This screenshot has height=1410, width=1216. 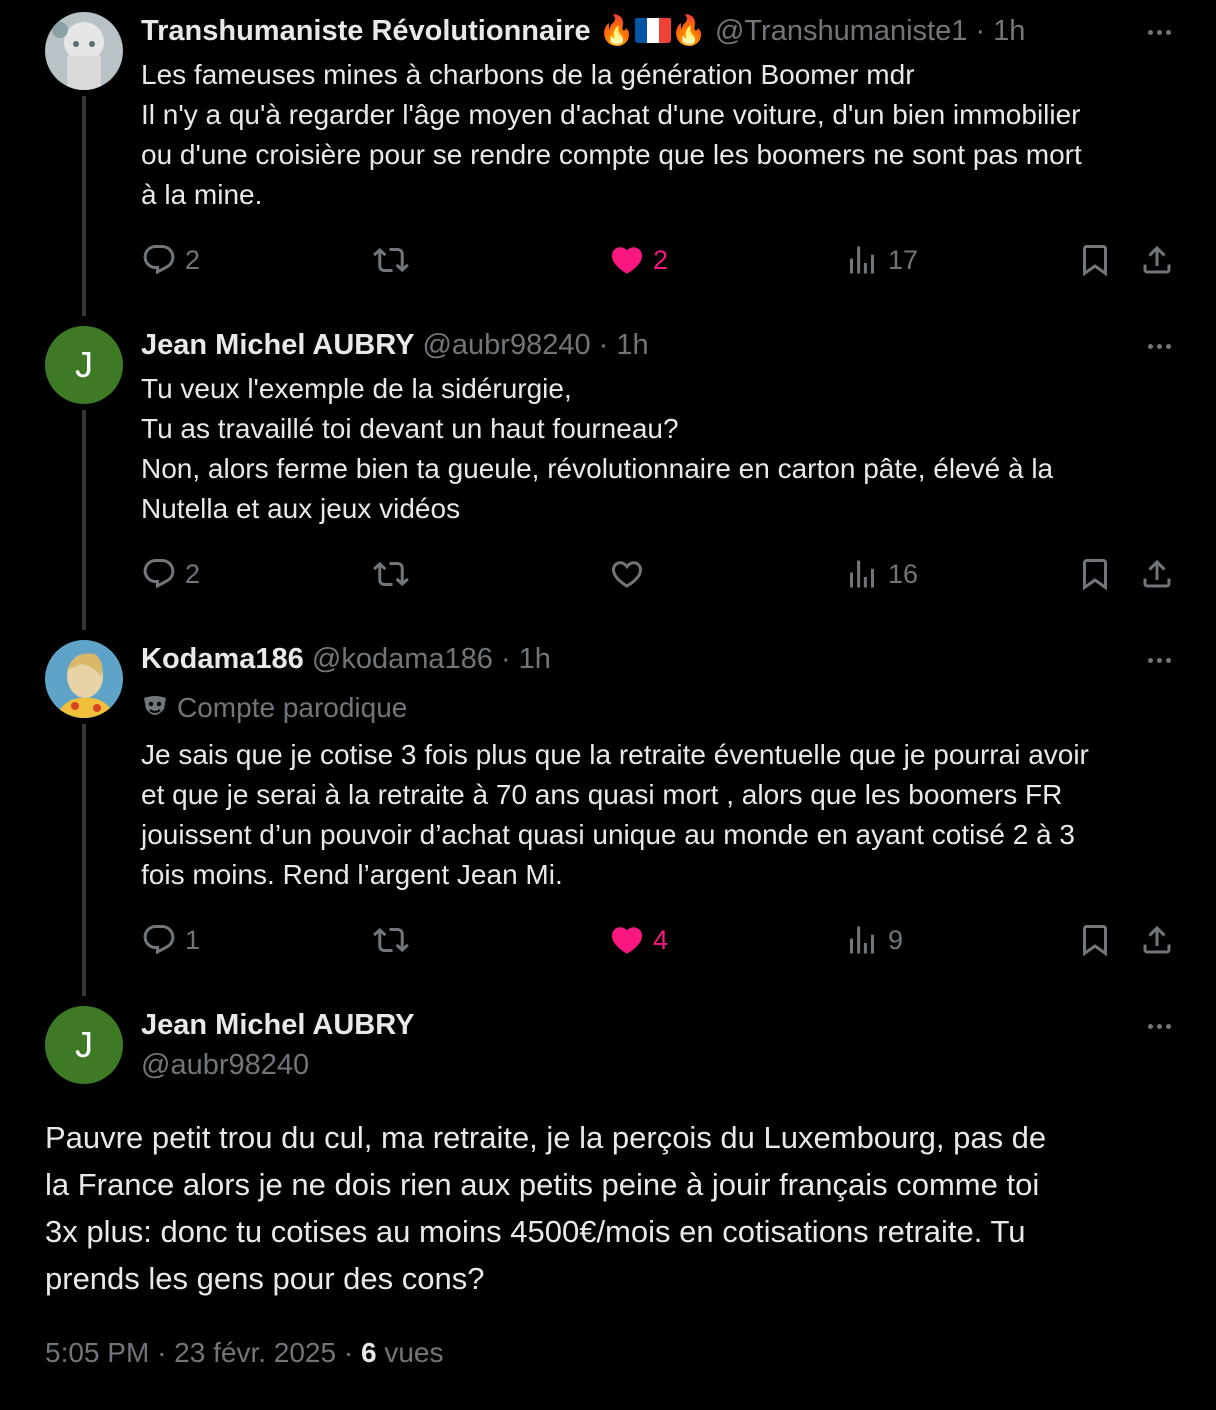 I want to click on like-button: 4, so click(x=638, y=940).